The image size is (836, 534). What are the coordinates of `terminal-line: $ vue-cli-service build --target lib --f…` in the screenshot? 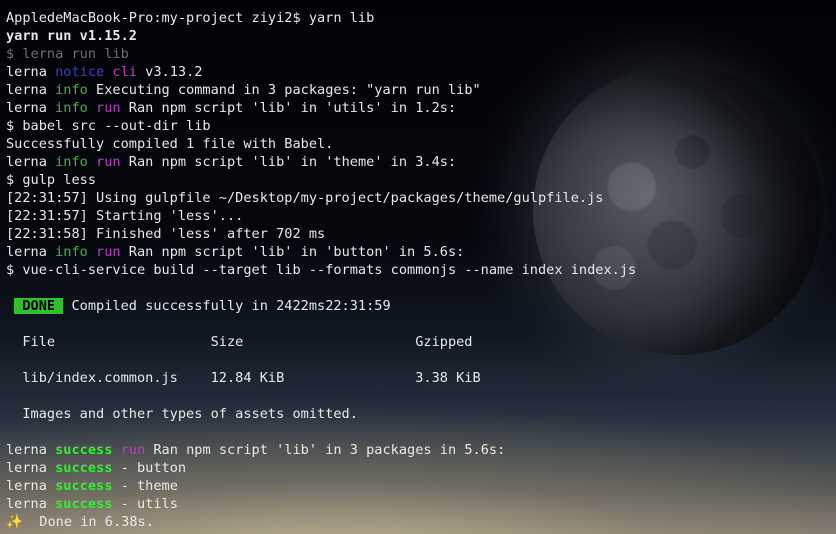 It's located at (421, 270).